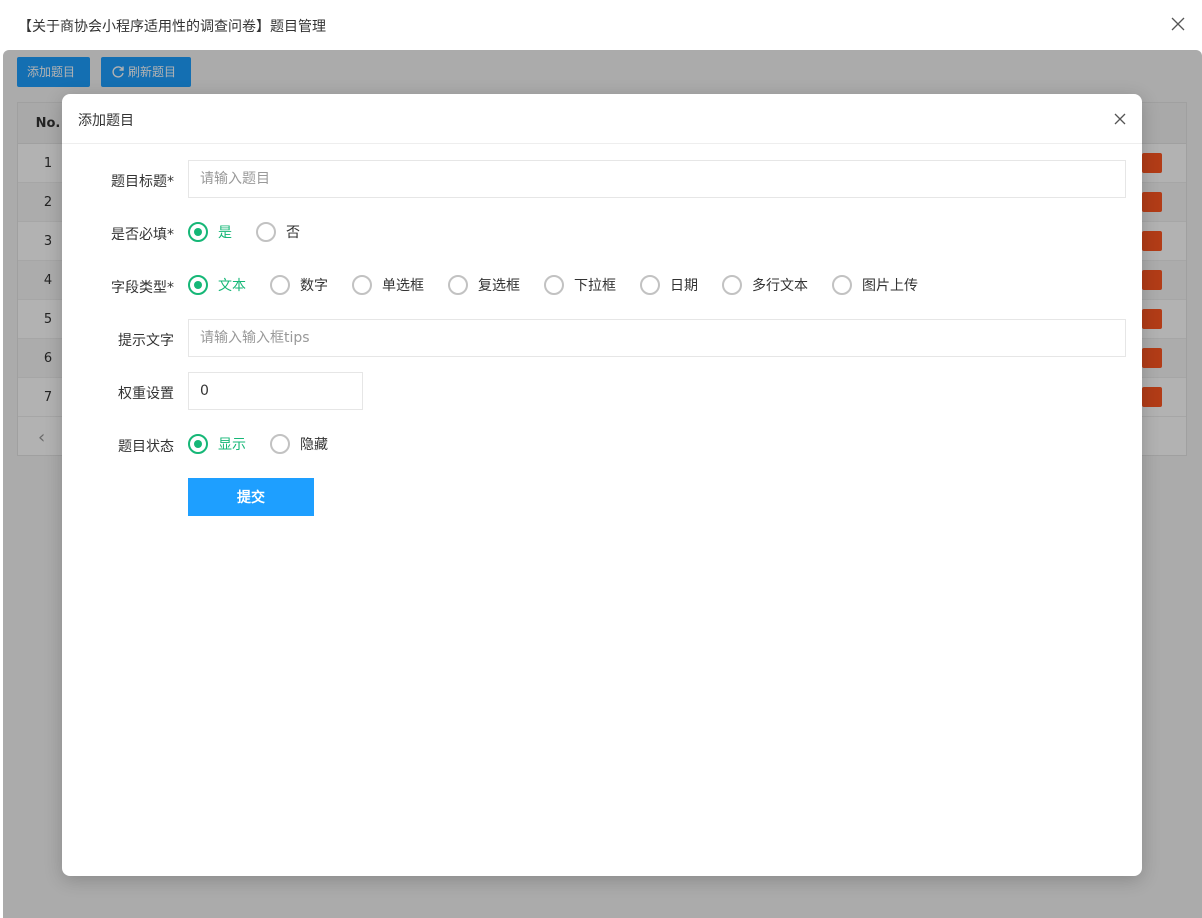 The height and width of the screenshot is (918, 1202). Describe the element at coordinates (142, 288) in the screenshot. I see `type-field-label: 字段类型*` at that location.